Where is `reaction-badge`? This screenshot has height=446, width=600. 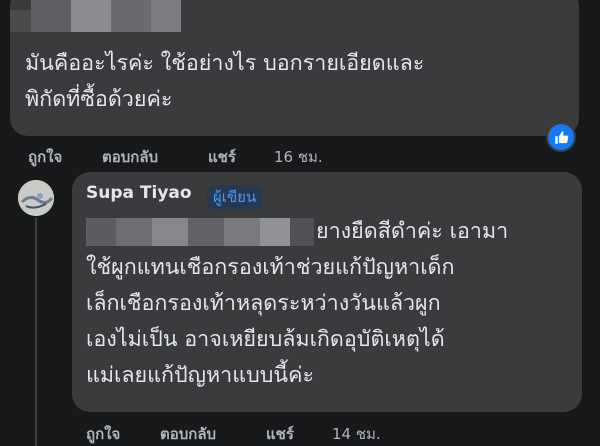 reaction-badge is located at coordinates (561, 137).